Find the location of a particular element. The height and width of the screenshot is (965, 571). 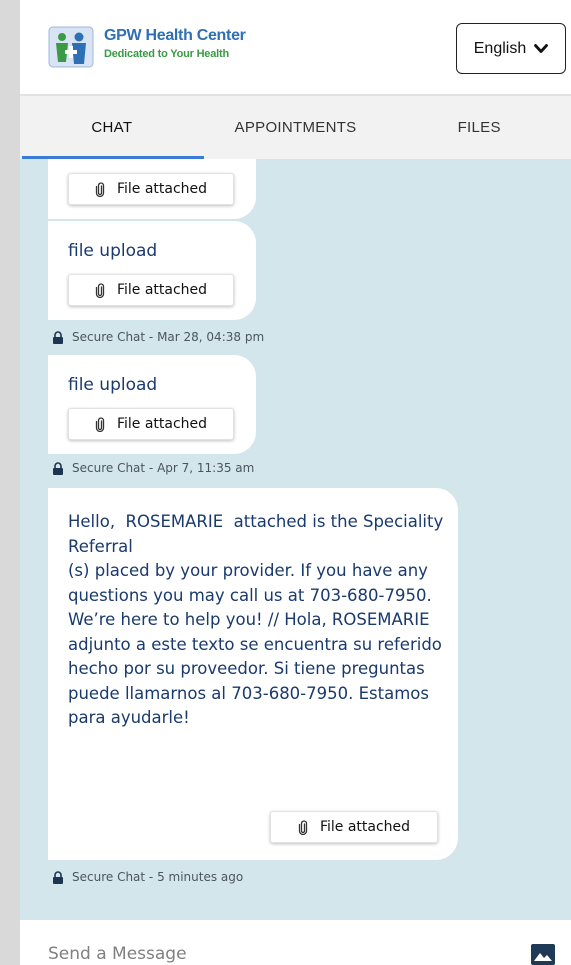

brand-tagline: Dedicated to Your Health is located at coordinates (166, 54).